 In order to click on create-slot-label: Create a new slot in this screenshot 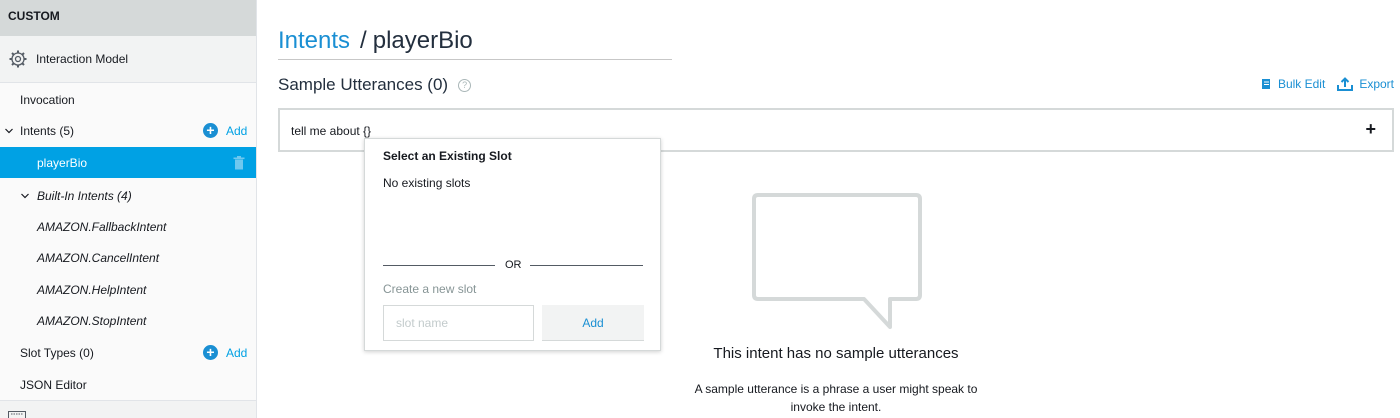, I will do `click(430, 289)`.